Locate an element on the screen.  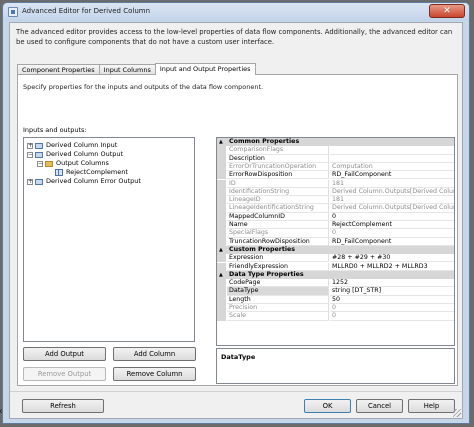
property-row: Length 50 is located at coordinates (335, 299).